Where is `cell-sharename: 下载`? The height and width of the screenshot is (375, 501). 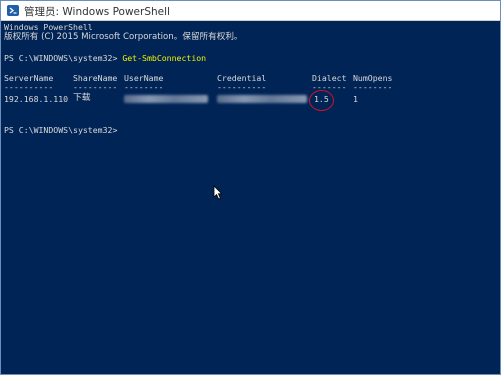 cell-sharename: 下载 is located at coordinates (82, 98).